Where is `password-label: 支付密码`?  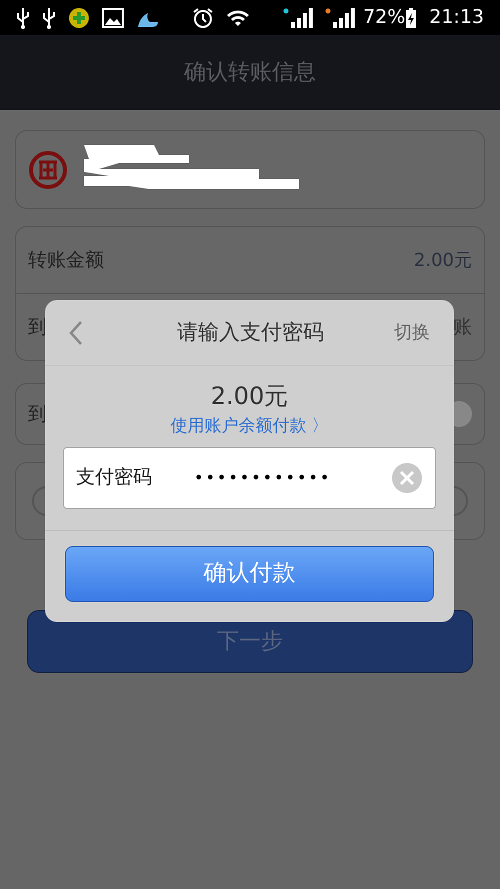
password-label: 支付密码 is located at coordinates (114, 477).